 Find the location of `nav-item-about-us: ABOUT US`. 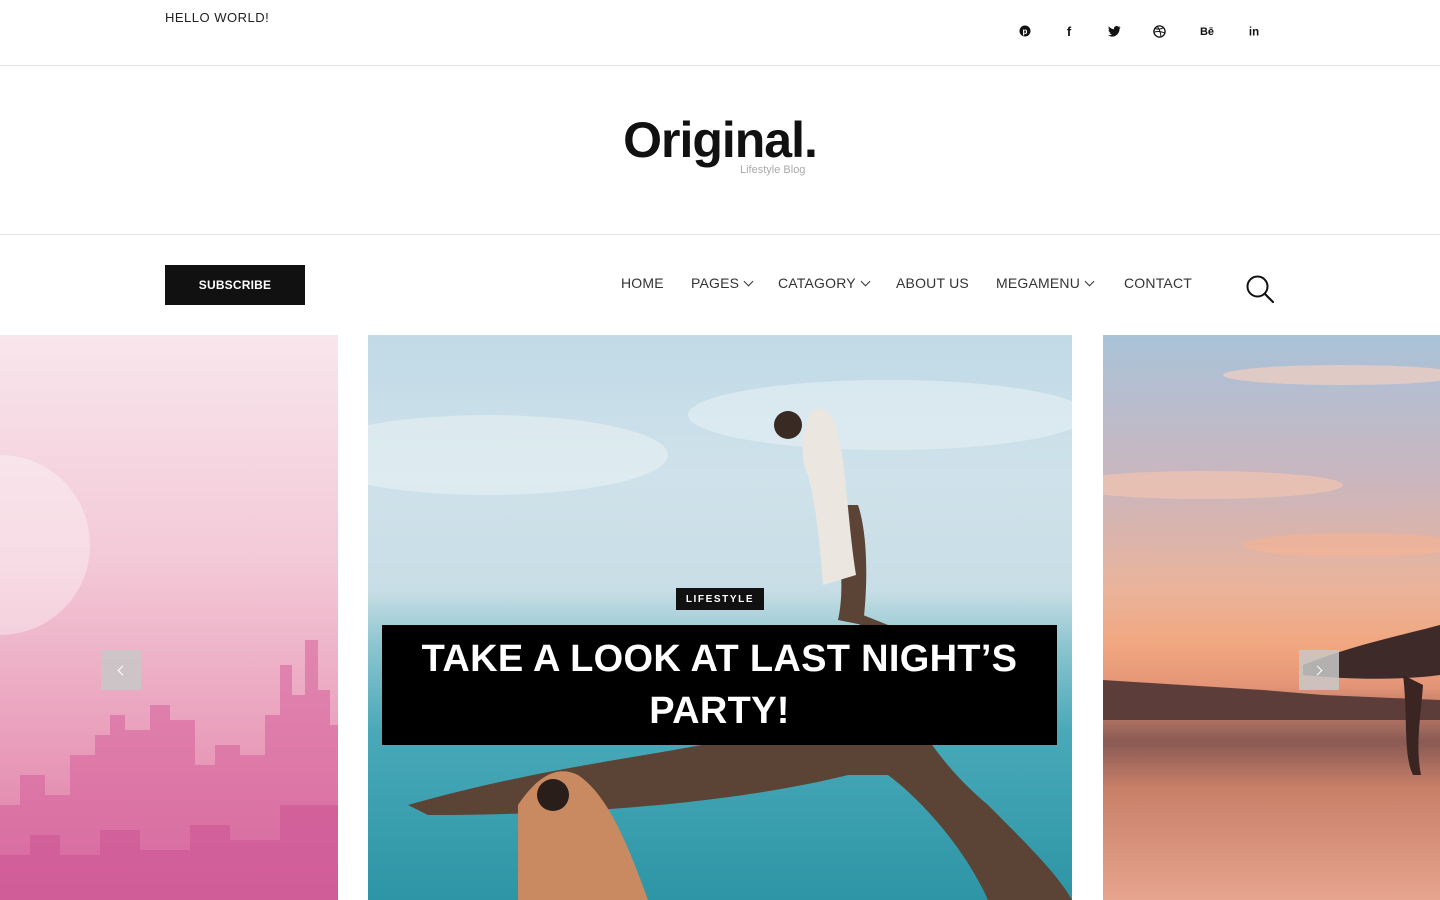

nav-item-about-us: ABOUT US is located at coordinates (932, 283).